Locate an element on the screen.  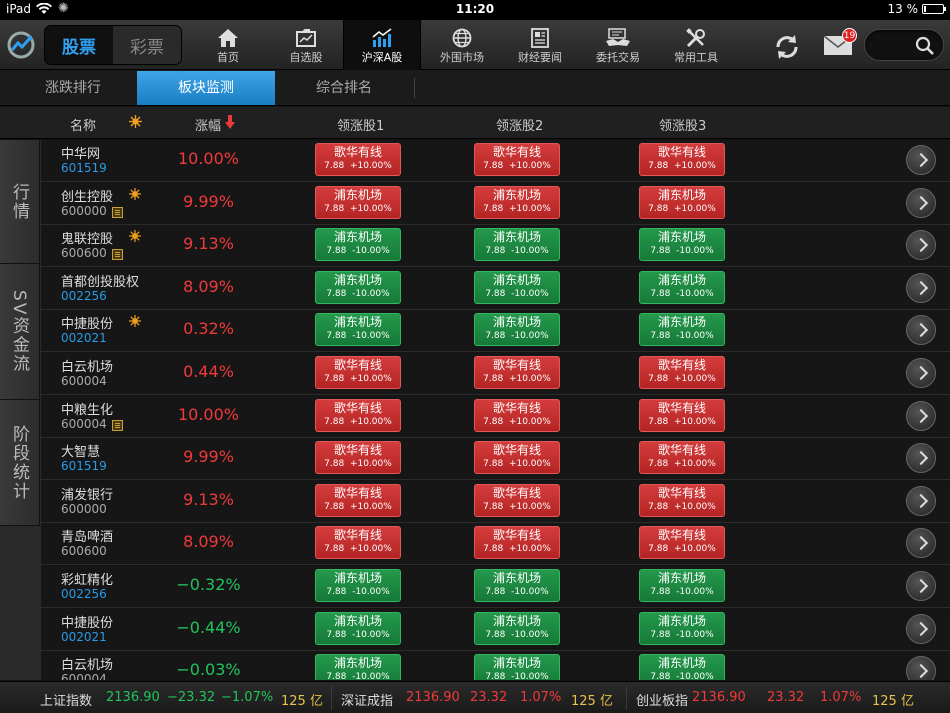
refresh-icon is located at coordinates (787, 47).